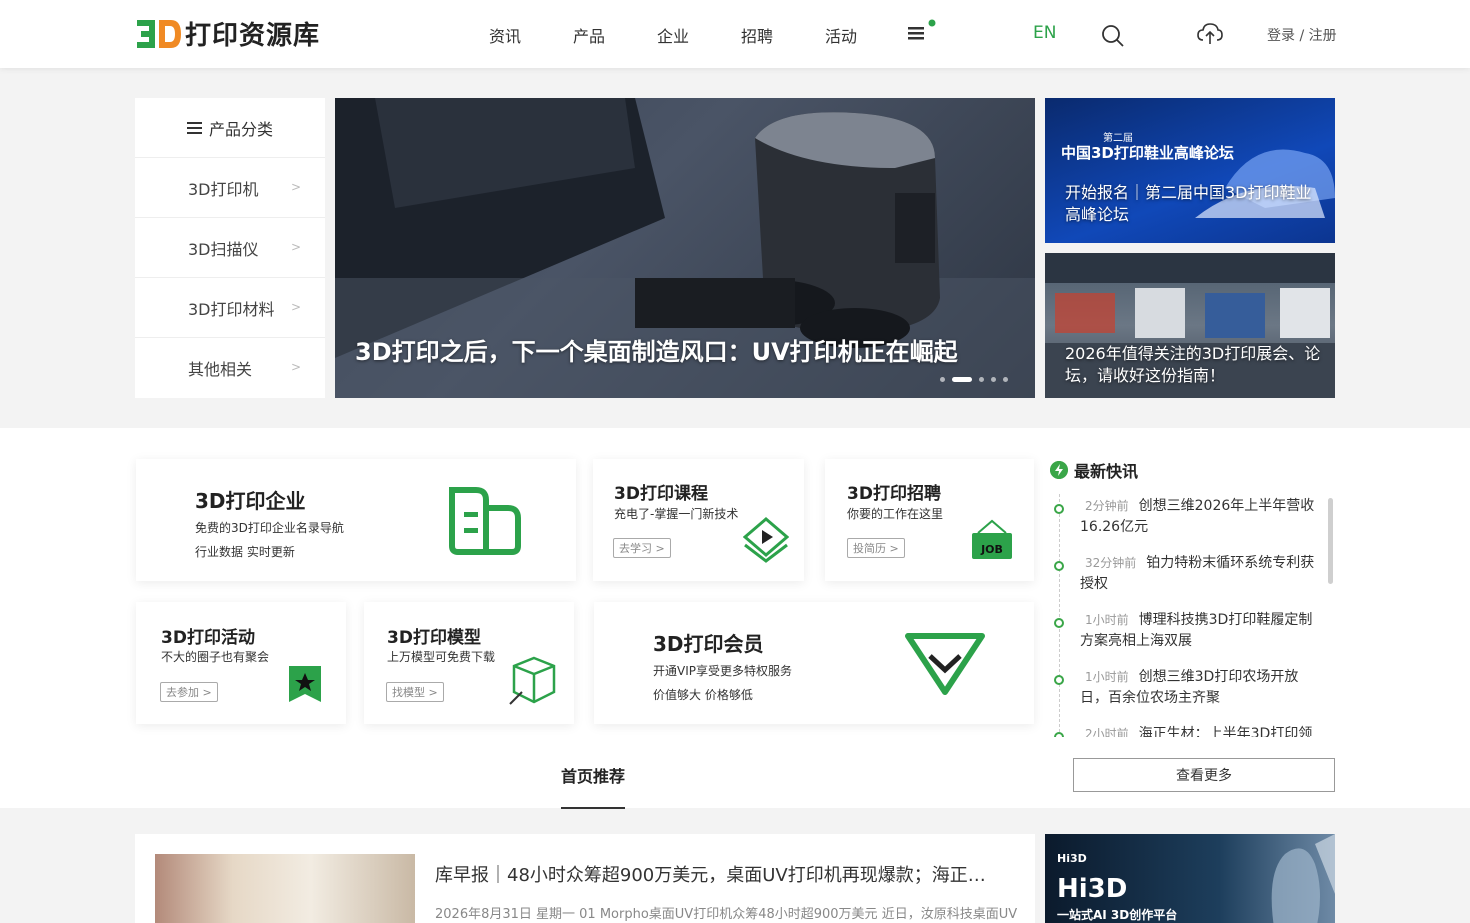 The height and width of the screenshot is (923, 1470). I want to click on logo-text: 打印资源库, so click(253, 36).